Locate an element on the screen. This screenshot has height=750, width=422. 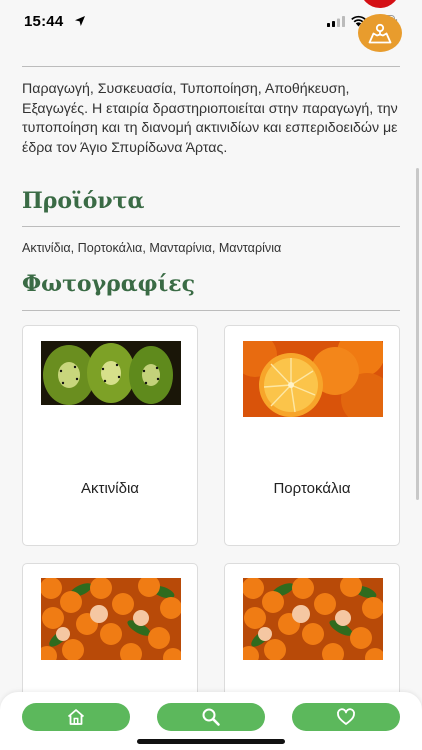
kiwi-photo is located at coordinates (111, 373).